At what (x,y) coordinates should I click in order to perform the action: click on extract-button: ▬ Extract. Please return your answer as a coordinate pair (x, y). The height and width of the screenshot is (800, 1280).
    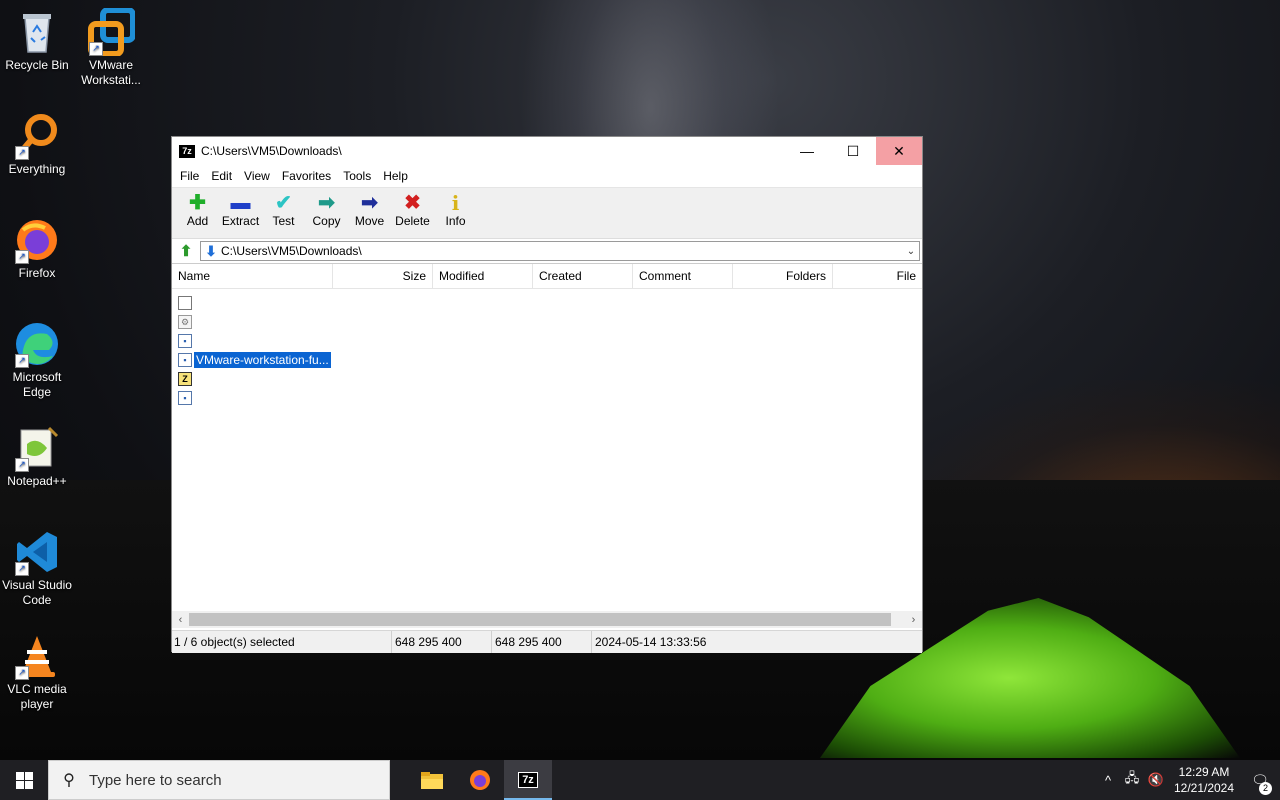
    Looking at the image, I should click on (240, 208).